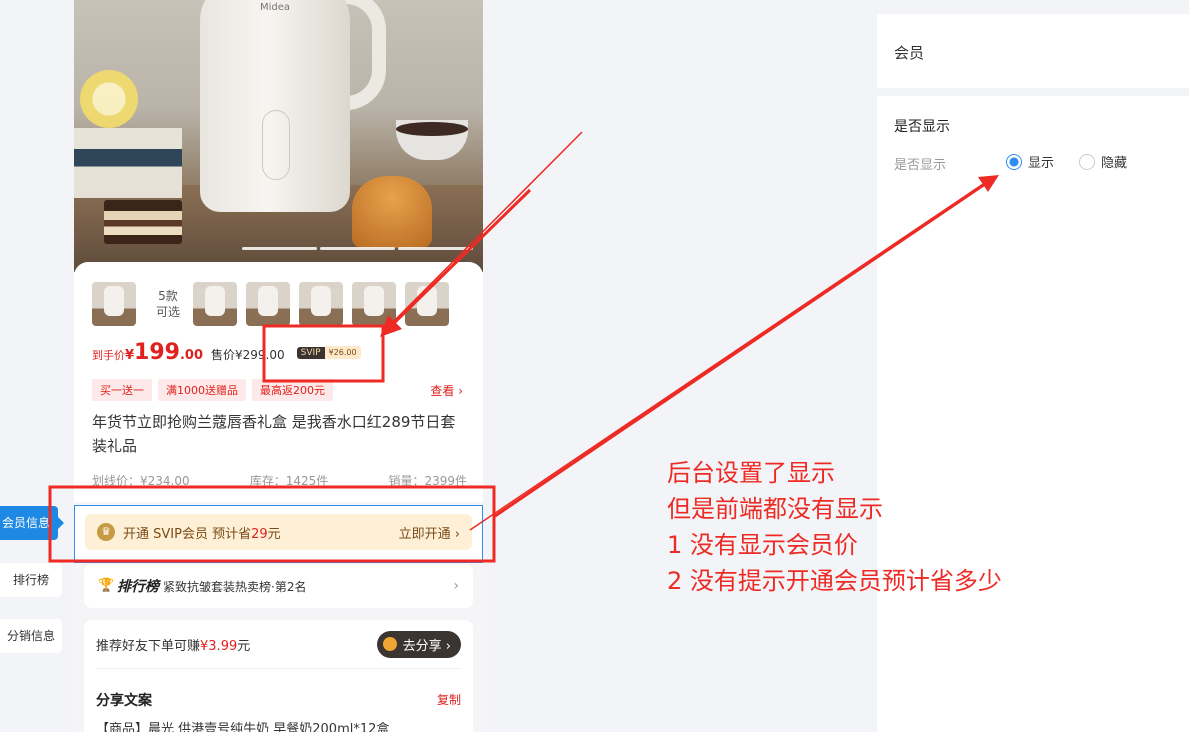  I want to click on kettle-brand-logo: Midea, so click(275, 7).